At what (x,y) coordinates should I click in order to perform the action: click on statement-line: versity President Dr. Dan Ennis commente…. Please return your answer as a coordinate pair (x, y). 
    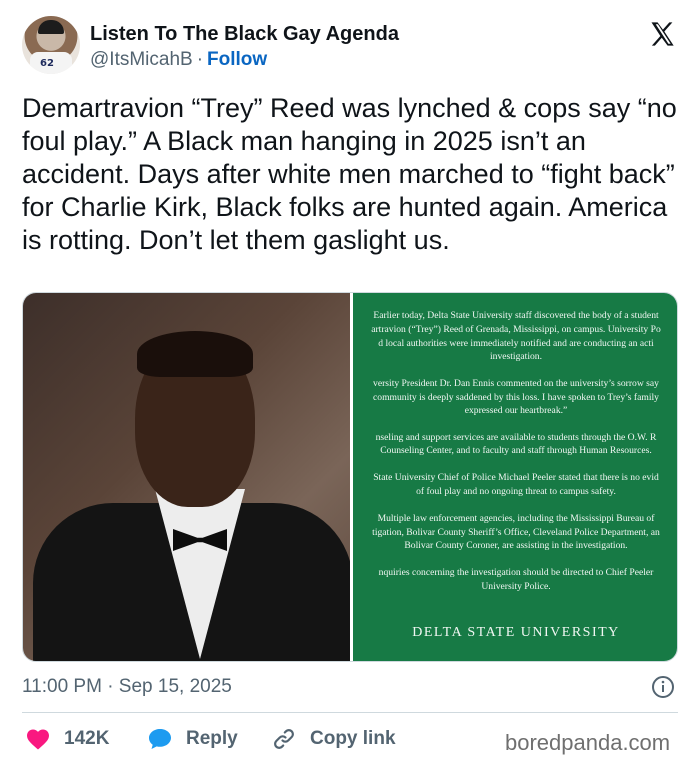
    Looking at the image, I should click on (516, 383).